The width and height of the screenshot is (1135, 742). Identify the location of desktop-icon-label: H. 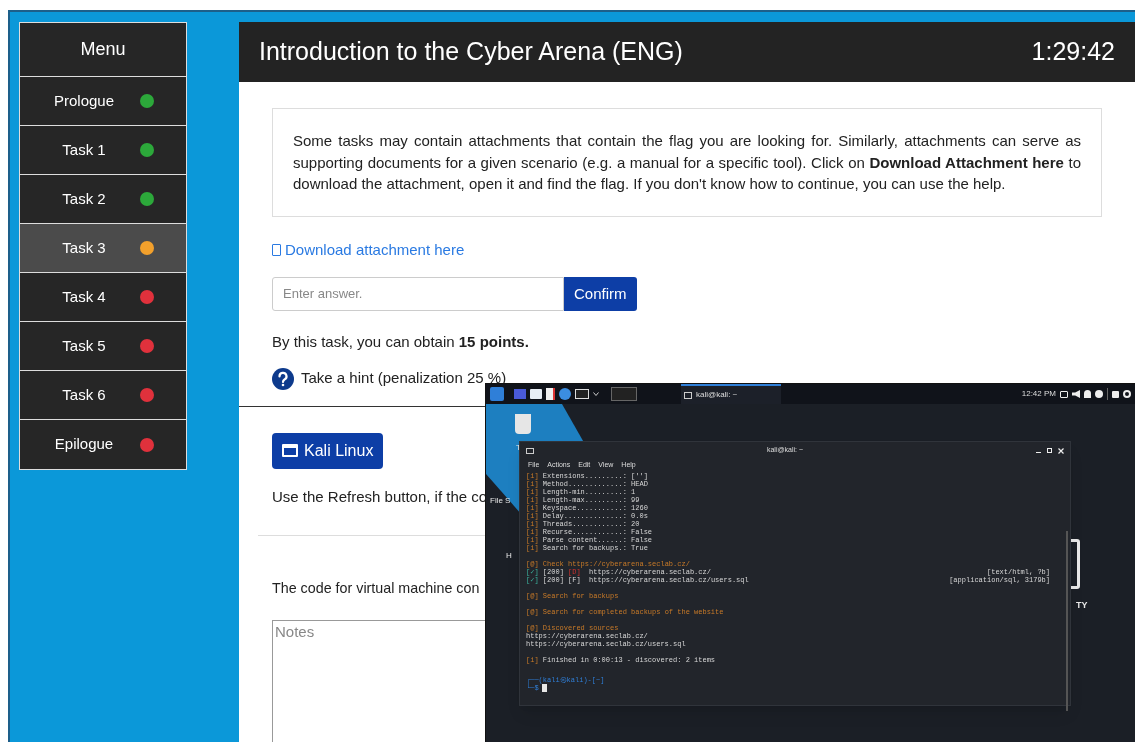
(509, 556).